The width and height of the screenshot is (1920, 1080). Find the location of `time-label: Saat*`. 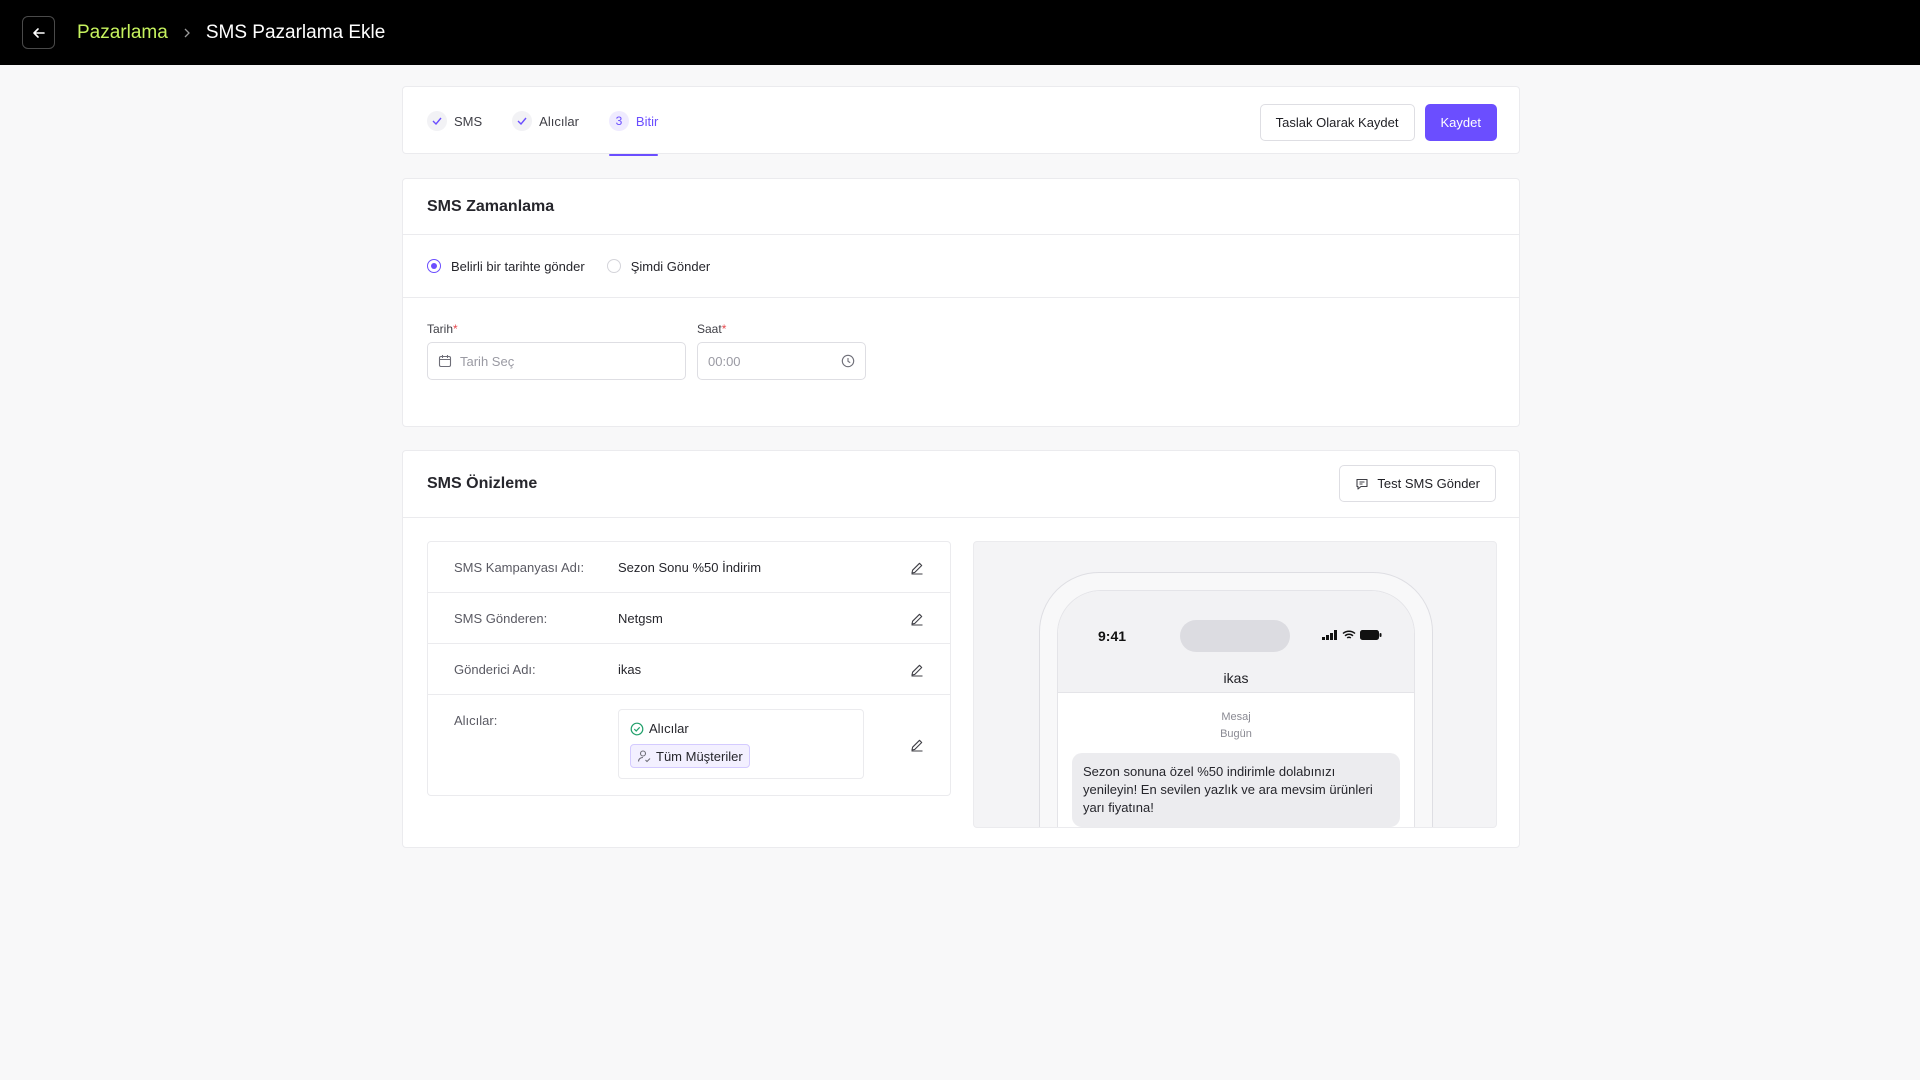

time-label: Saat* is located at coordinates (712, 329).